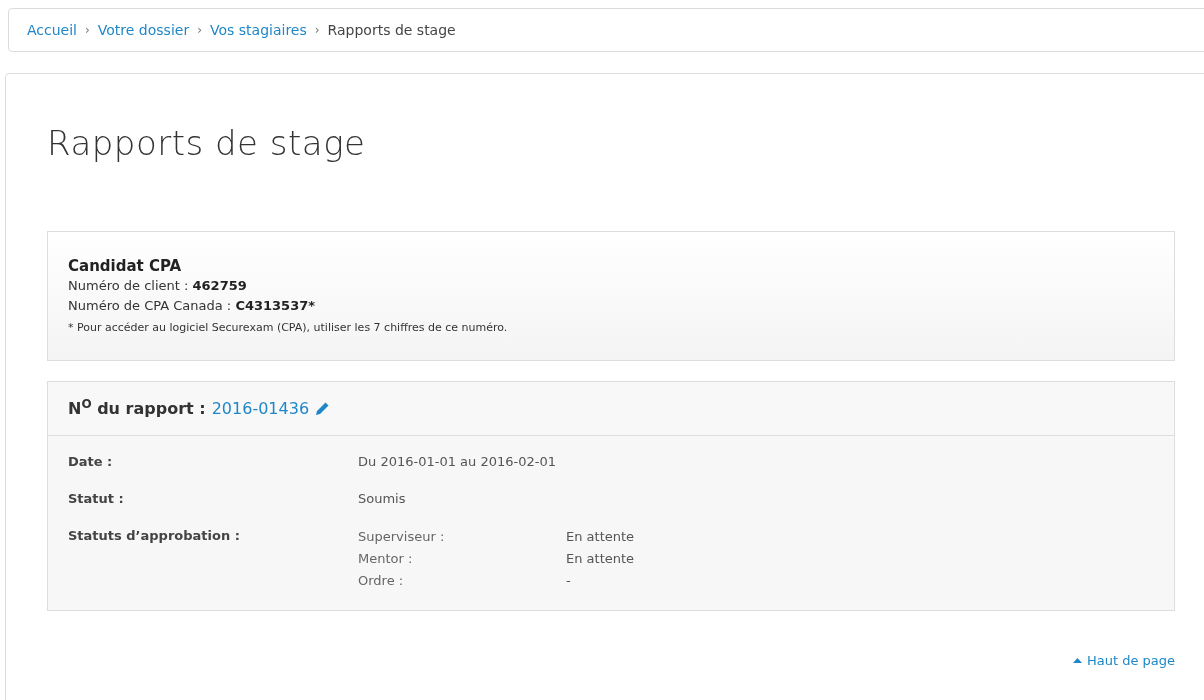  What do you see at coordinates (207, 143) in the screenshot?
I see `page-title: Rapports de stage` at bounding box center [207, 143].